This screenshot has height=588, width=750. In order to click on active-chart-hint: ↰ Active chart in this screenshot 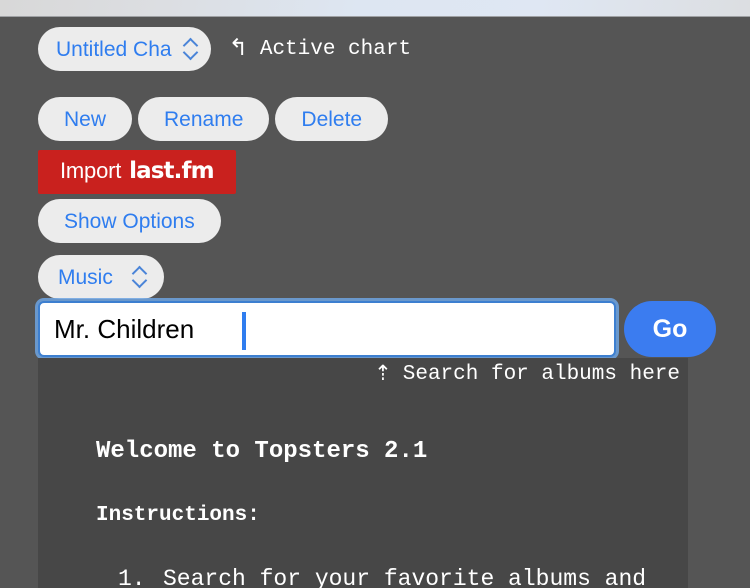, I will do `click(320, 48)`.